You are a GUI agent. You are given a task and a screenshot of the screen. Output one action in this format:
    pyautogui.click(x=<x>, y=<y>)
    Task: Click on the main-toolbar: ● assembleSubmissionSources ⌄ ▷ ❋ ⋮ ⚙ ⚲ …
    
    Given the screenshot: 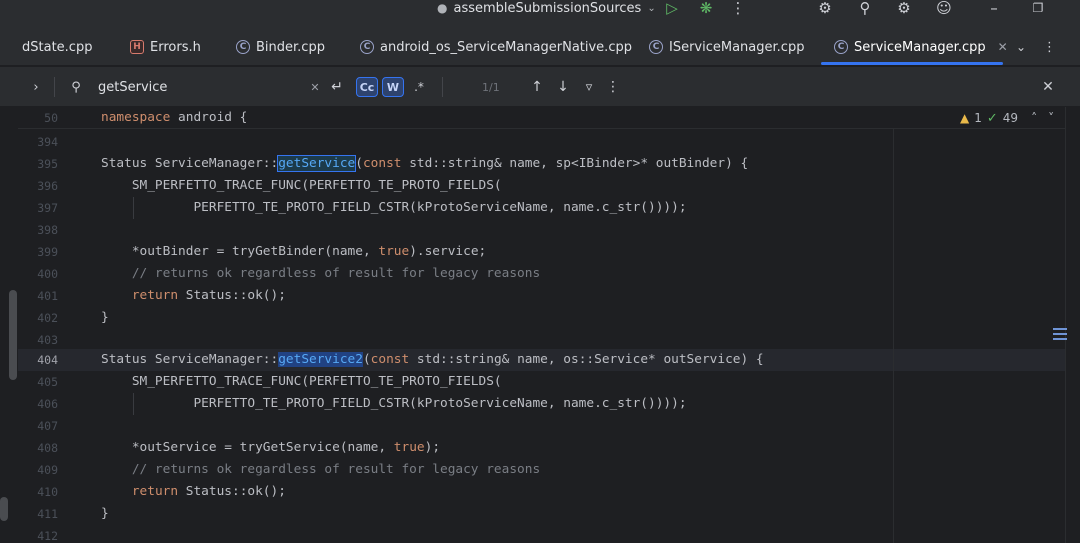 What is the action you would take?
    pyautogui.click(x=540, y=14)
    